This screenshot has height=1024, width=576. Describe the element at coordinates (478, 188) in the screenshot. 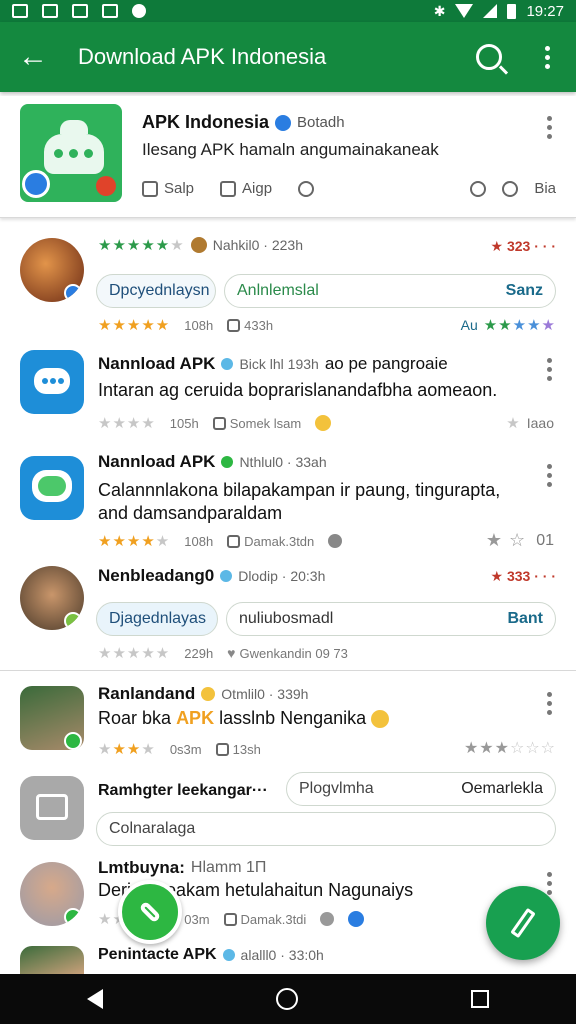

I see `compass-icon` at that location.